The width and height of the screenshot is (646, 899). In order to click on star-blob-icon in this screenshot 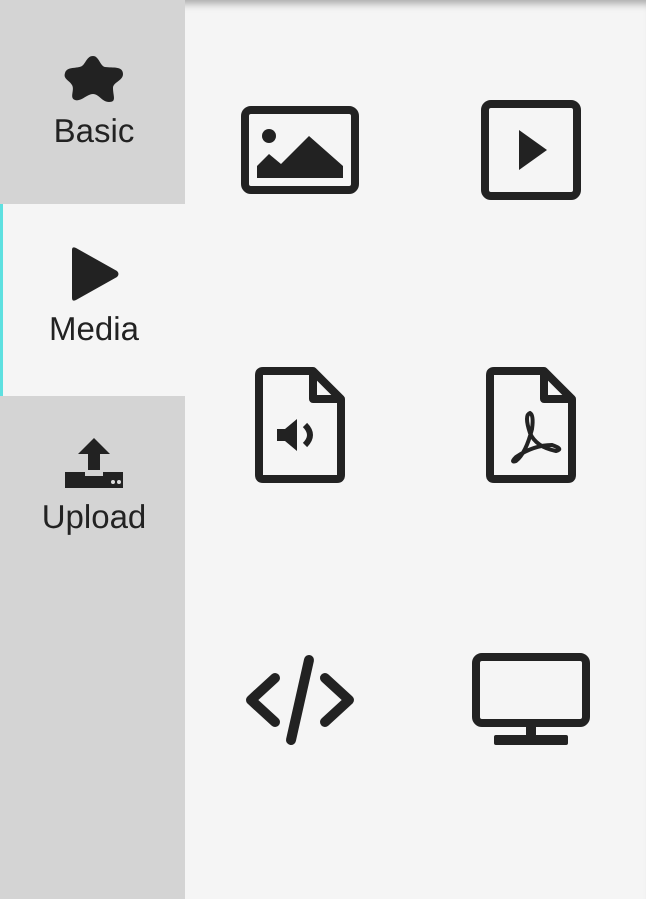, I will do `click(94, 79)`.